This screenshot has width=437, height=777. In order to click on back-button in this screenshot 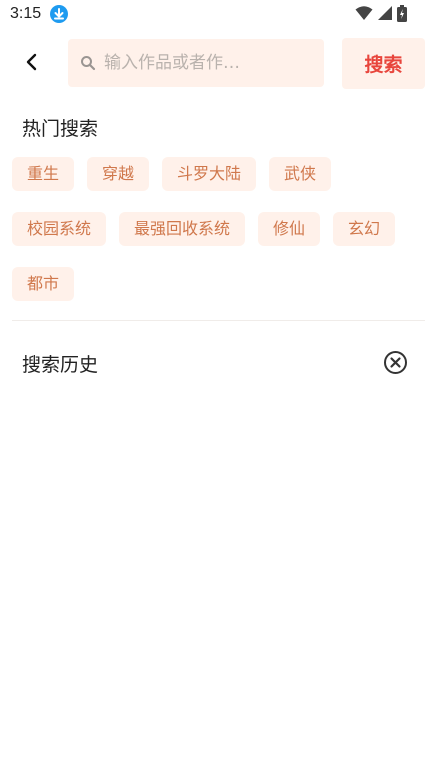, I will do `click(32, 64)`.